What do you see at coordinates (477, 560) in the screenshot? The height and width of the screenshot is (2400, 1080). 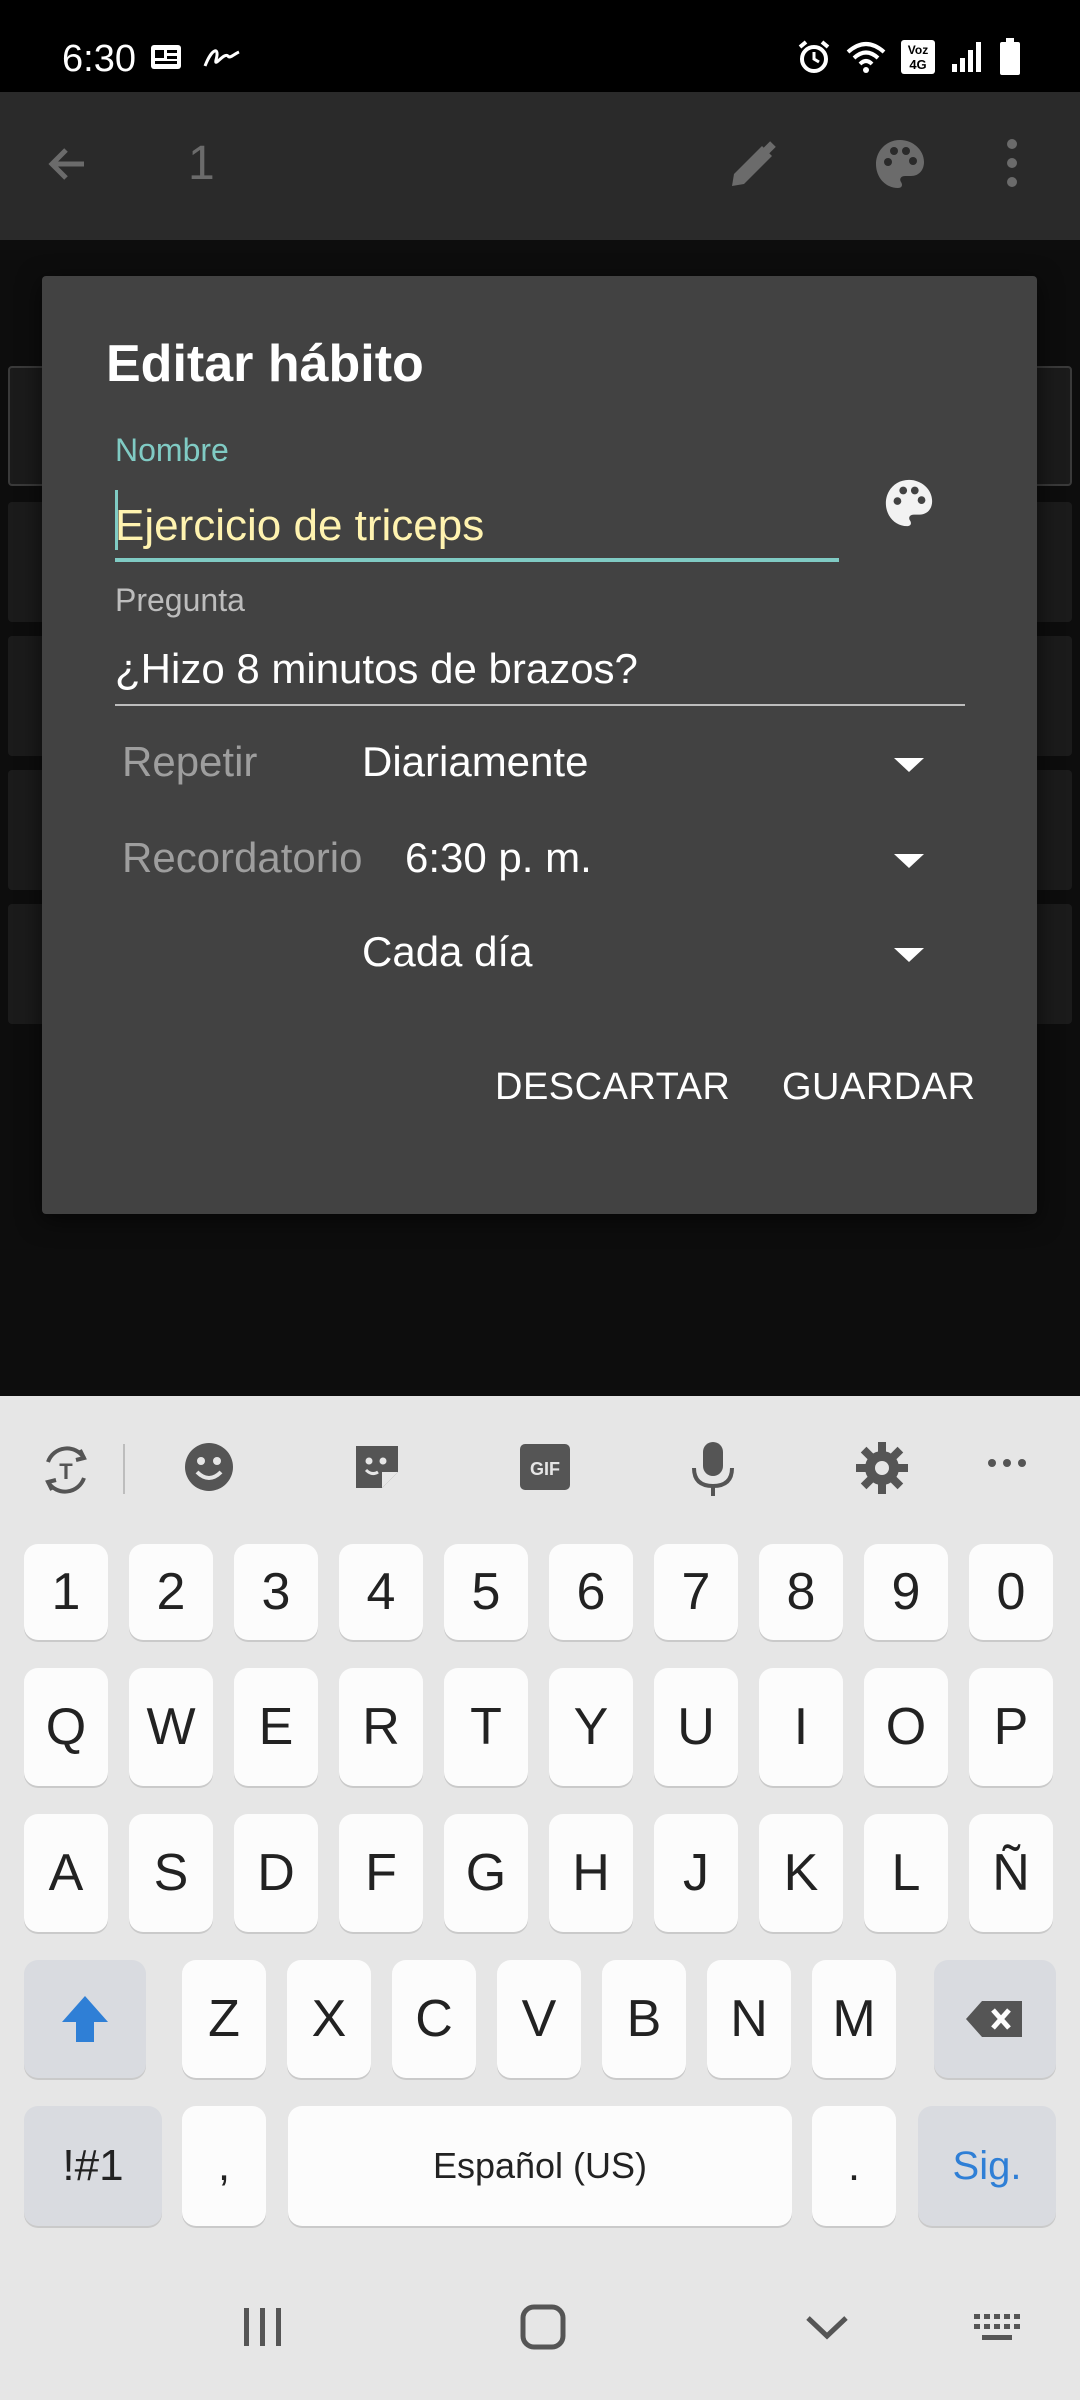 I see `name-input-underline` at bounding box center [477, 560].